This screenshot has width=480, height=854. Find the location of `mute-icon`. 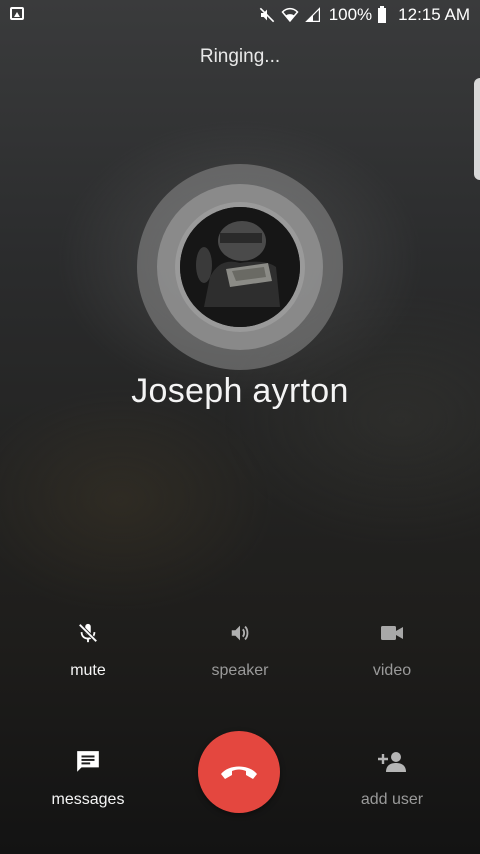

mute-icon is located at coordinates (266, 15).